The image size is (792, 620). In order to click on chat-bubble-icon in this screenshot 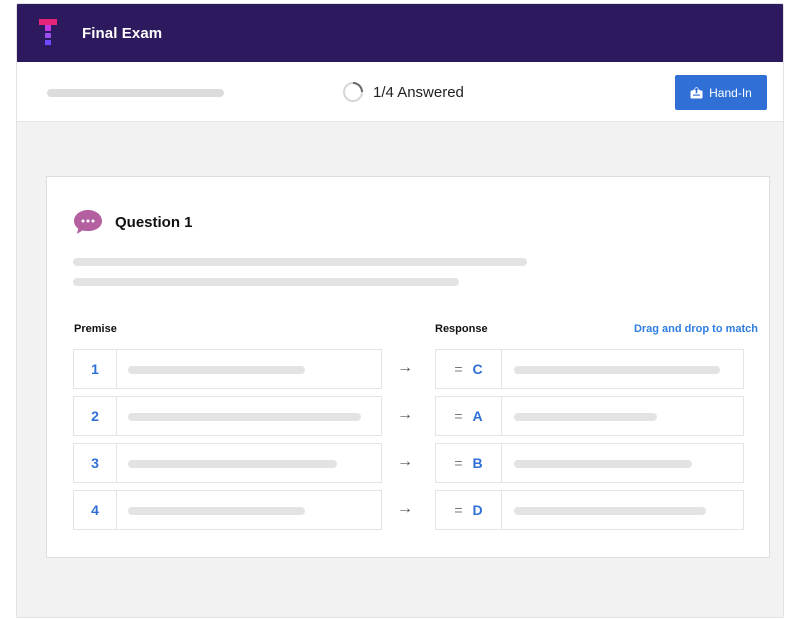, I will do `click(88, 222)`.